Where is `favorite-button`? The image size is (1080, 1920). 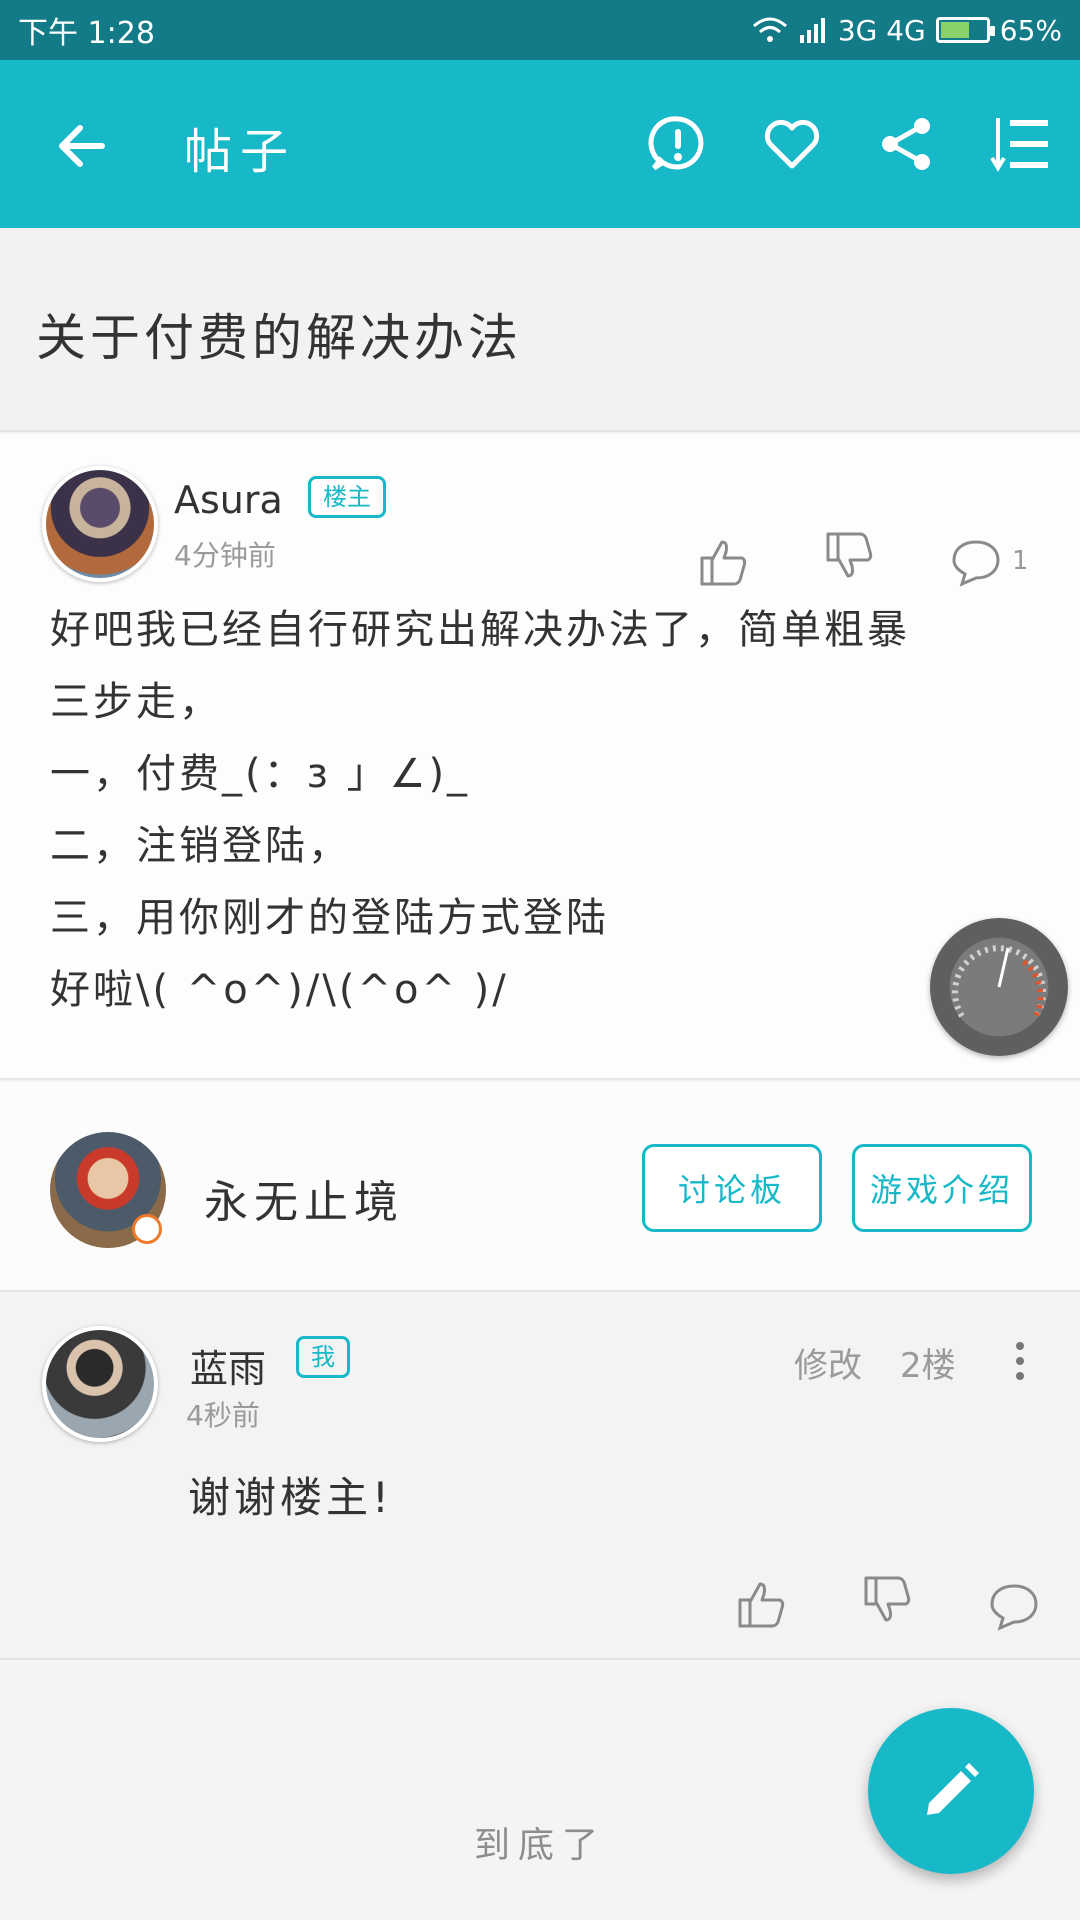
favorite-button is located at coordinates (792, 144).